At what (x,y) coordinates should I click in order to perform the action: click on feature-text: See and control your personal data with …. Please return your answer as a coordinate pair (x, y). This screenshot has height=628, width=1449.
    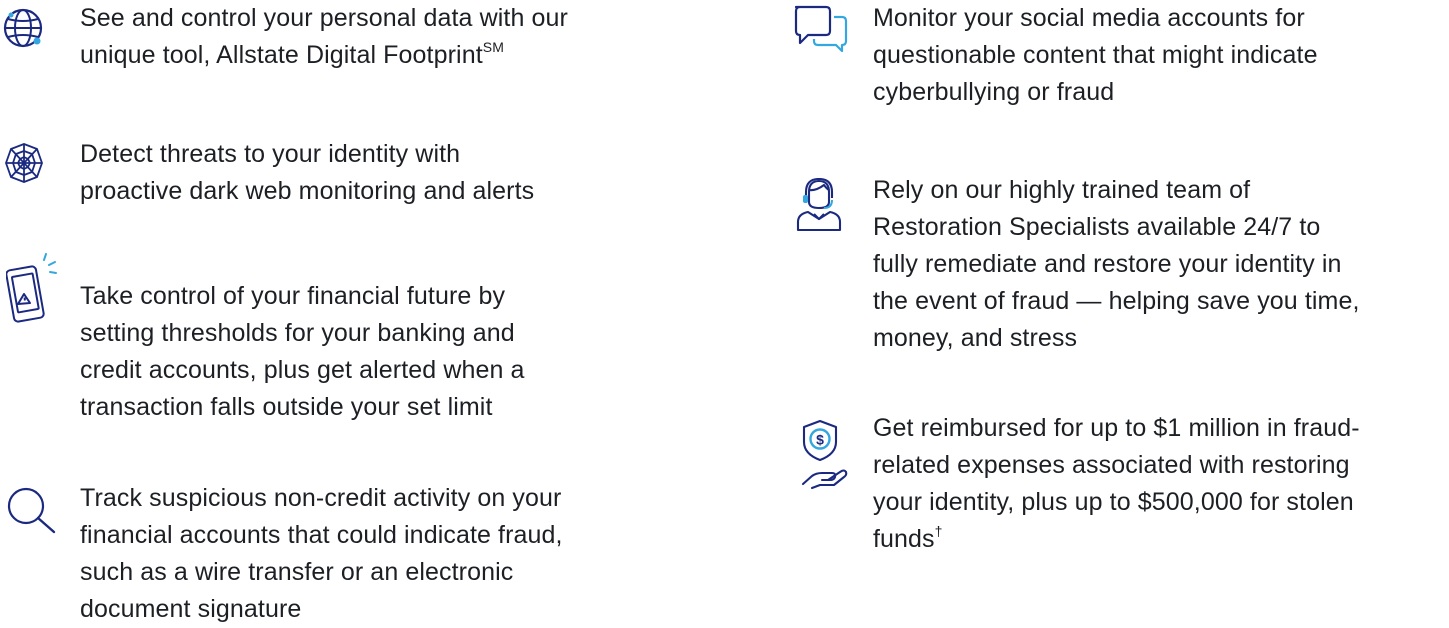
    Looking at the image, I should click on (324, 37).